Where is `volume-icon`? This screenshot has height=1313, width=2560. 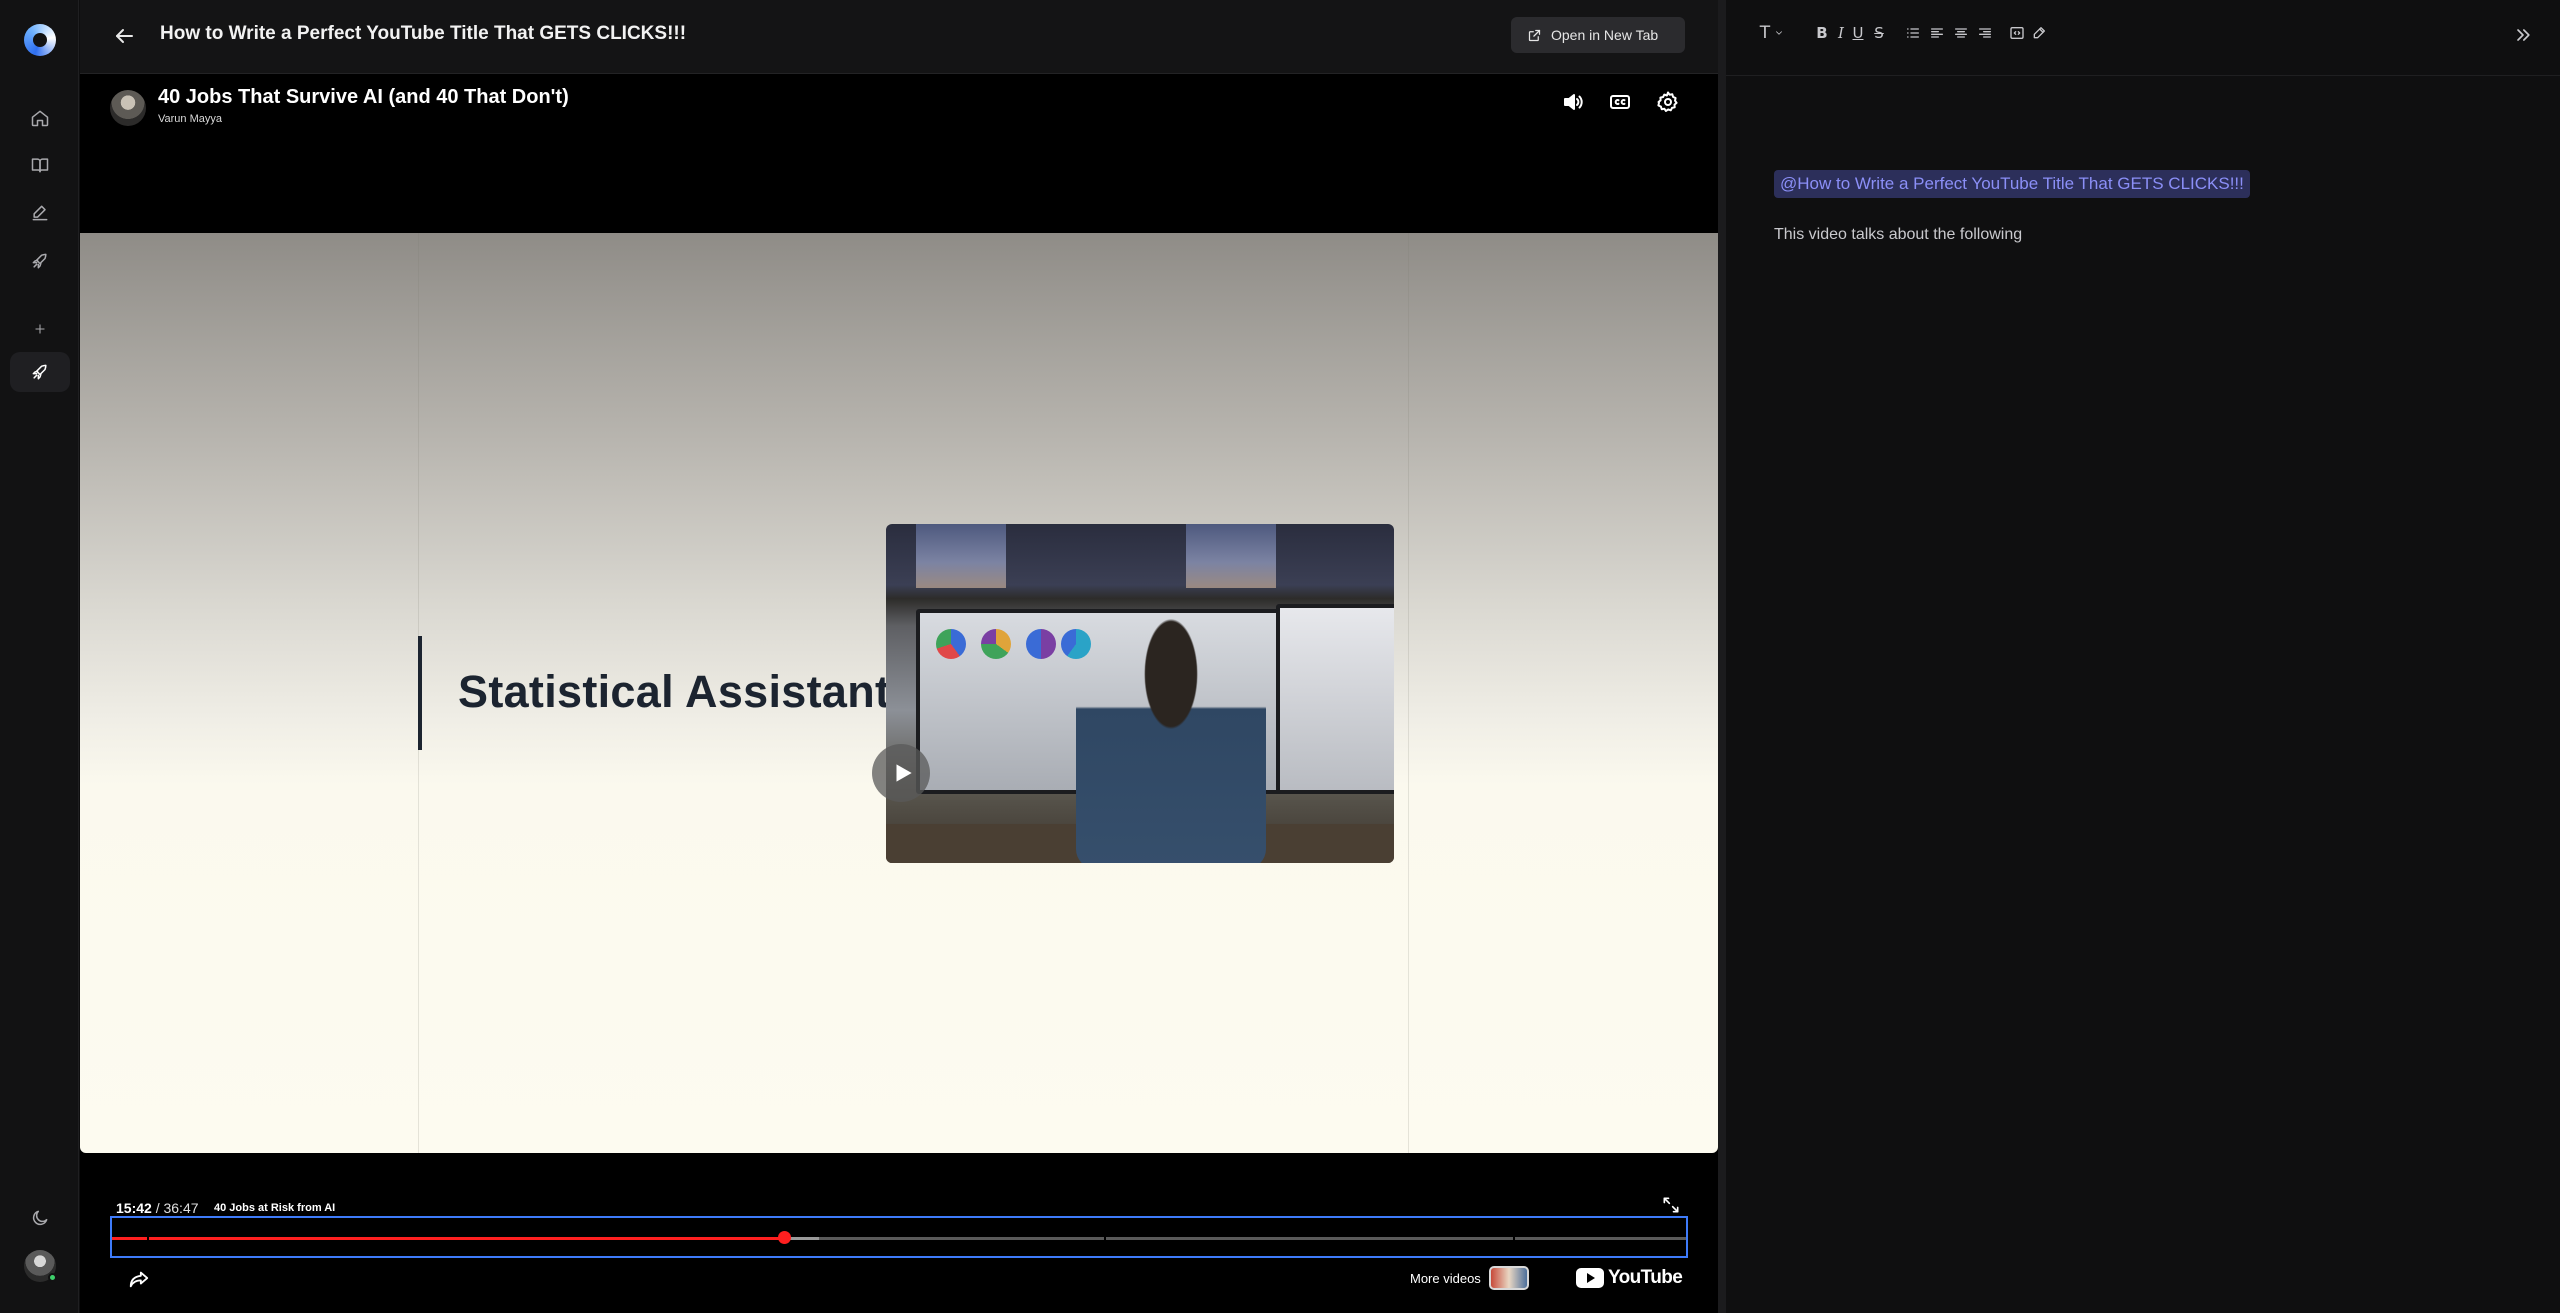
volume-icon is located at coordinates (1573, 102).